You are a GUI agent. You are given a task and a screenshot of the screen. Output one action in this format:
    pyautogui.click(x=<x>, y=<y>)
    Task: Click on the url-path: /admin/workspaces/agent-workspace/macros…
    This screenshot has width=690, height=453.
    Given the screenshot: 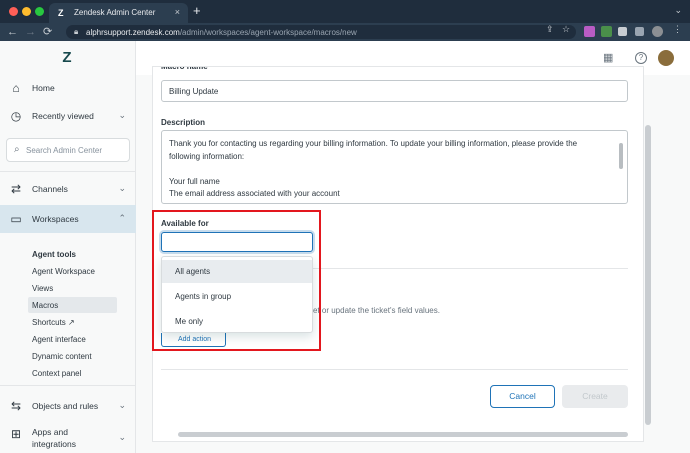 What is the action you would take?
    pyautogui.click(x=268, y=32)
    